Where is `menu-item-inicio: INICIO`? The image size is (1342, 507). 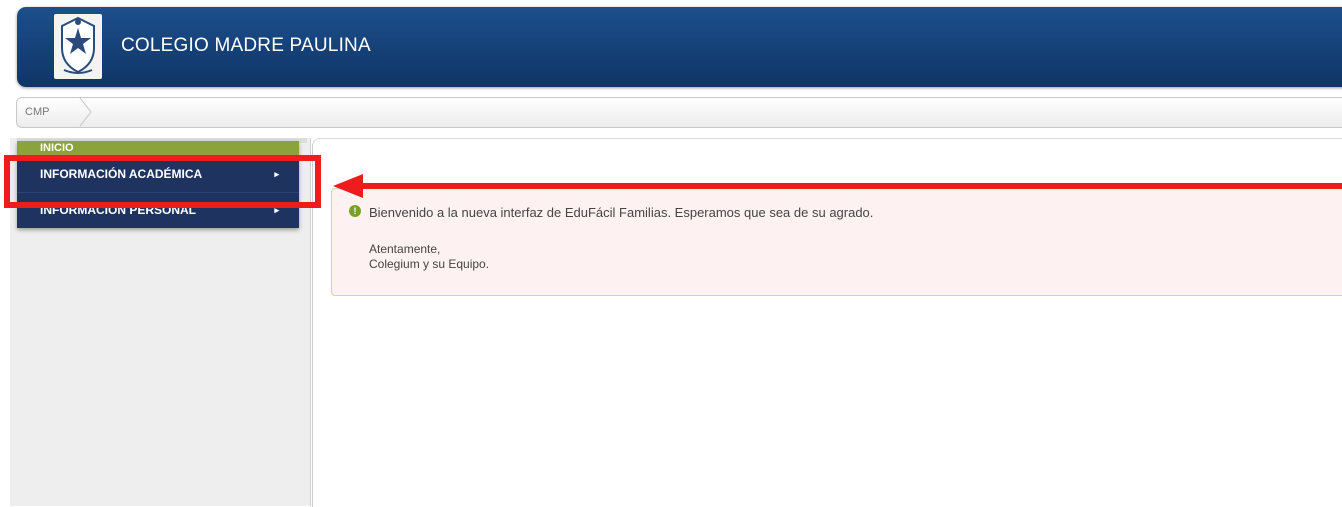 menu-item-inicio: INICIO is located at coordinates (158, 148).